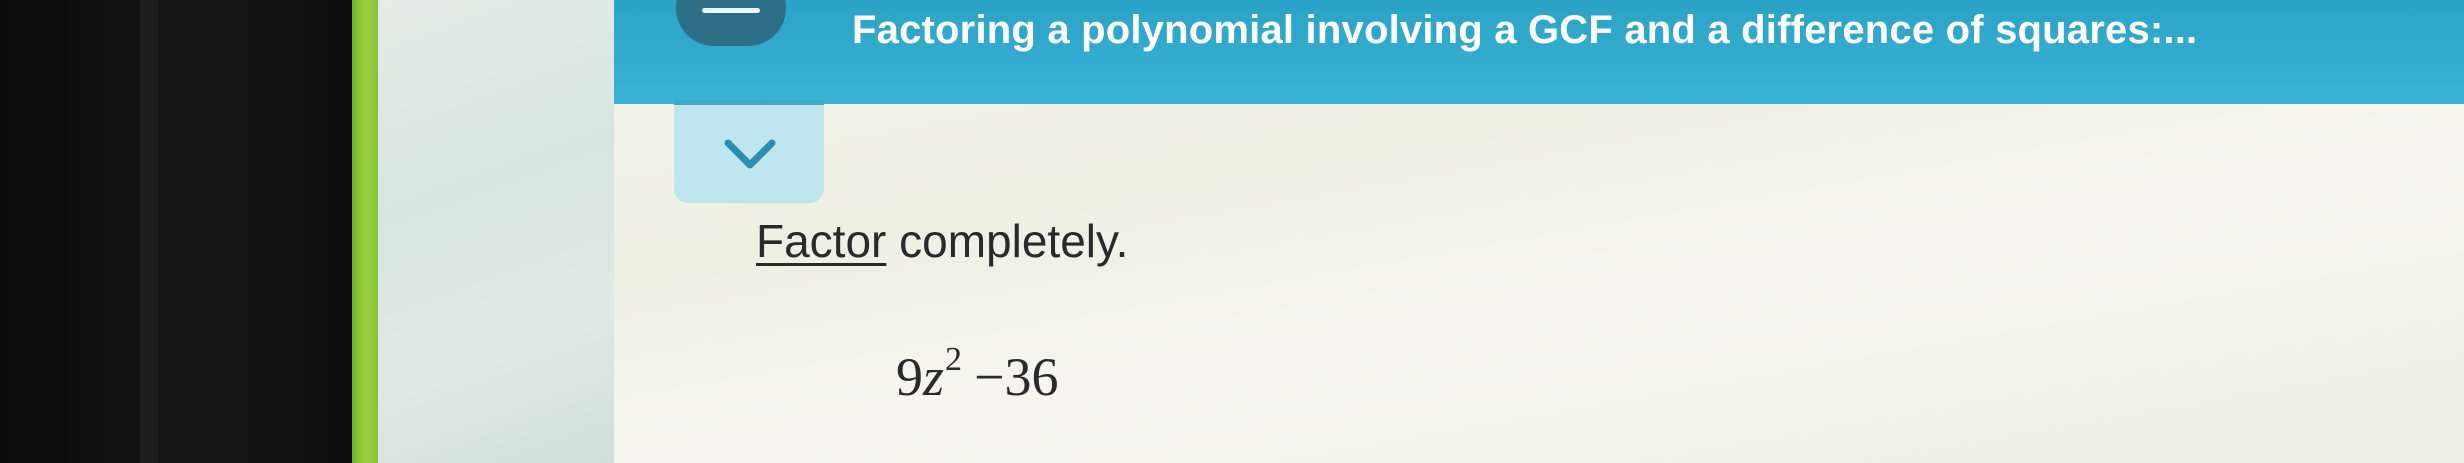  Describe the element at coordinates (365, 231) in the screenshot. I see `green-edge-strip` at that location.